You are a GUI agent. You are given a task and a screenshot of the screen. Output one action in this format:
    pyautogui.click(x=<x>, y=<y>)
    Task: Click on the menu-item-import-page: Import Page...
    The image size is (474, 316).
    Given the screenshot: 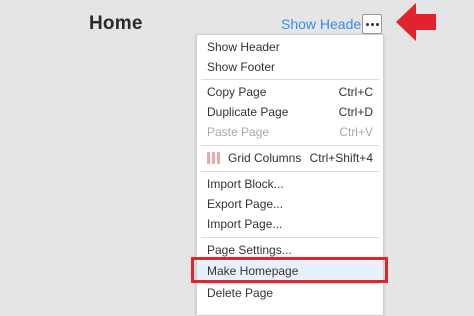 What is the action you would take?
    pyautogui.click(x=290, y=224)
    